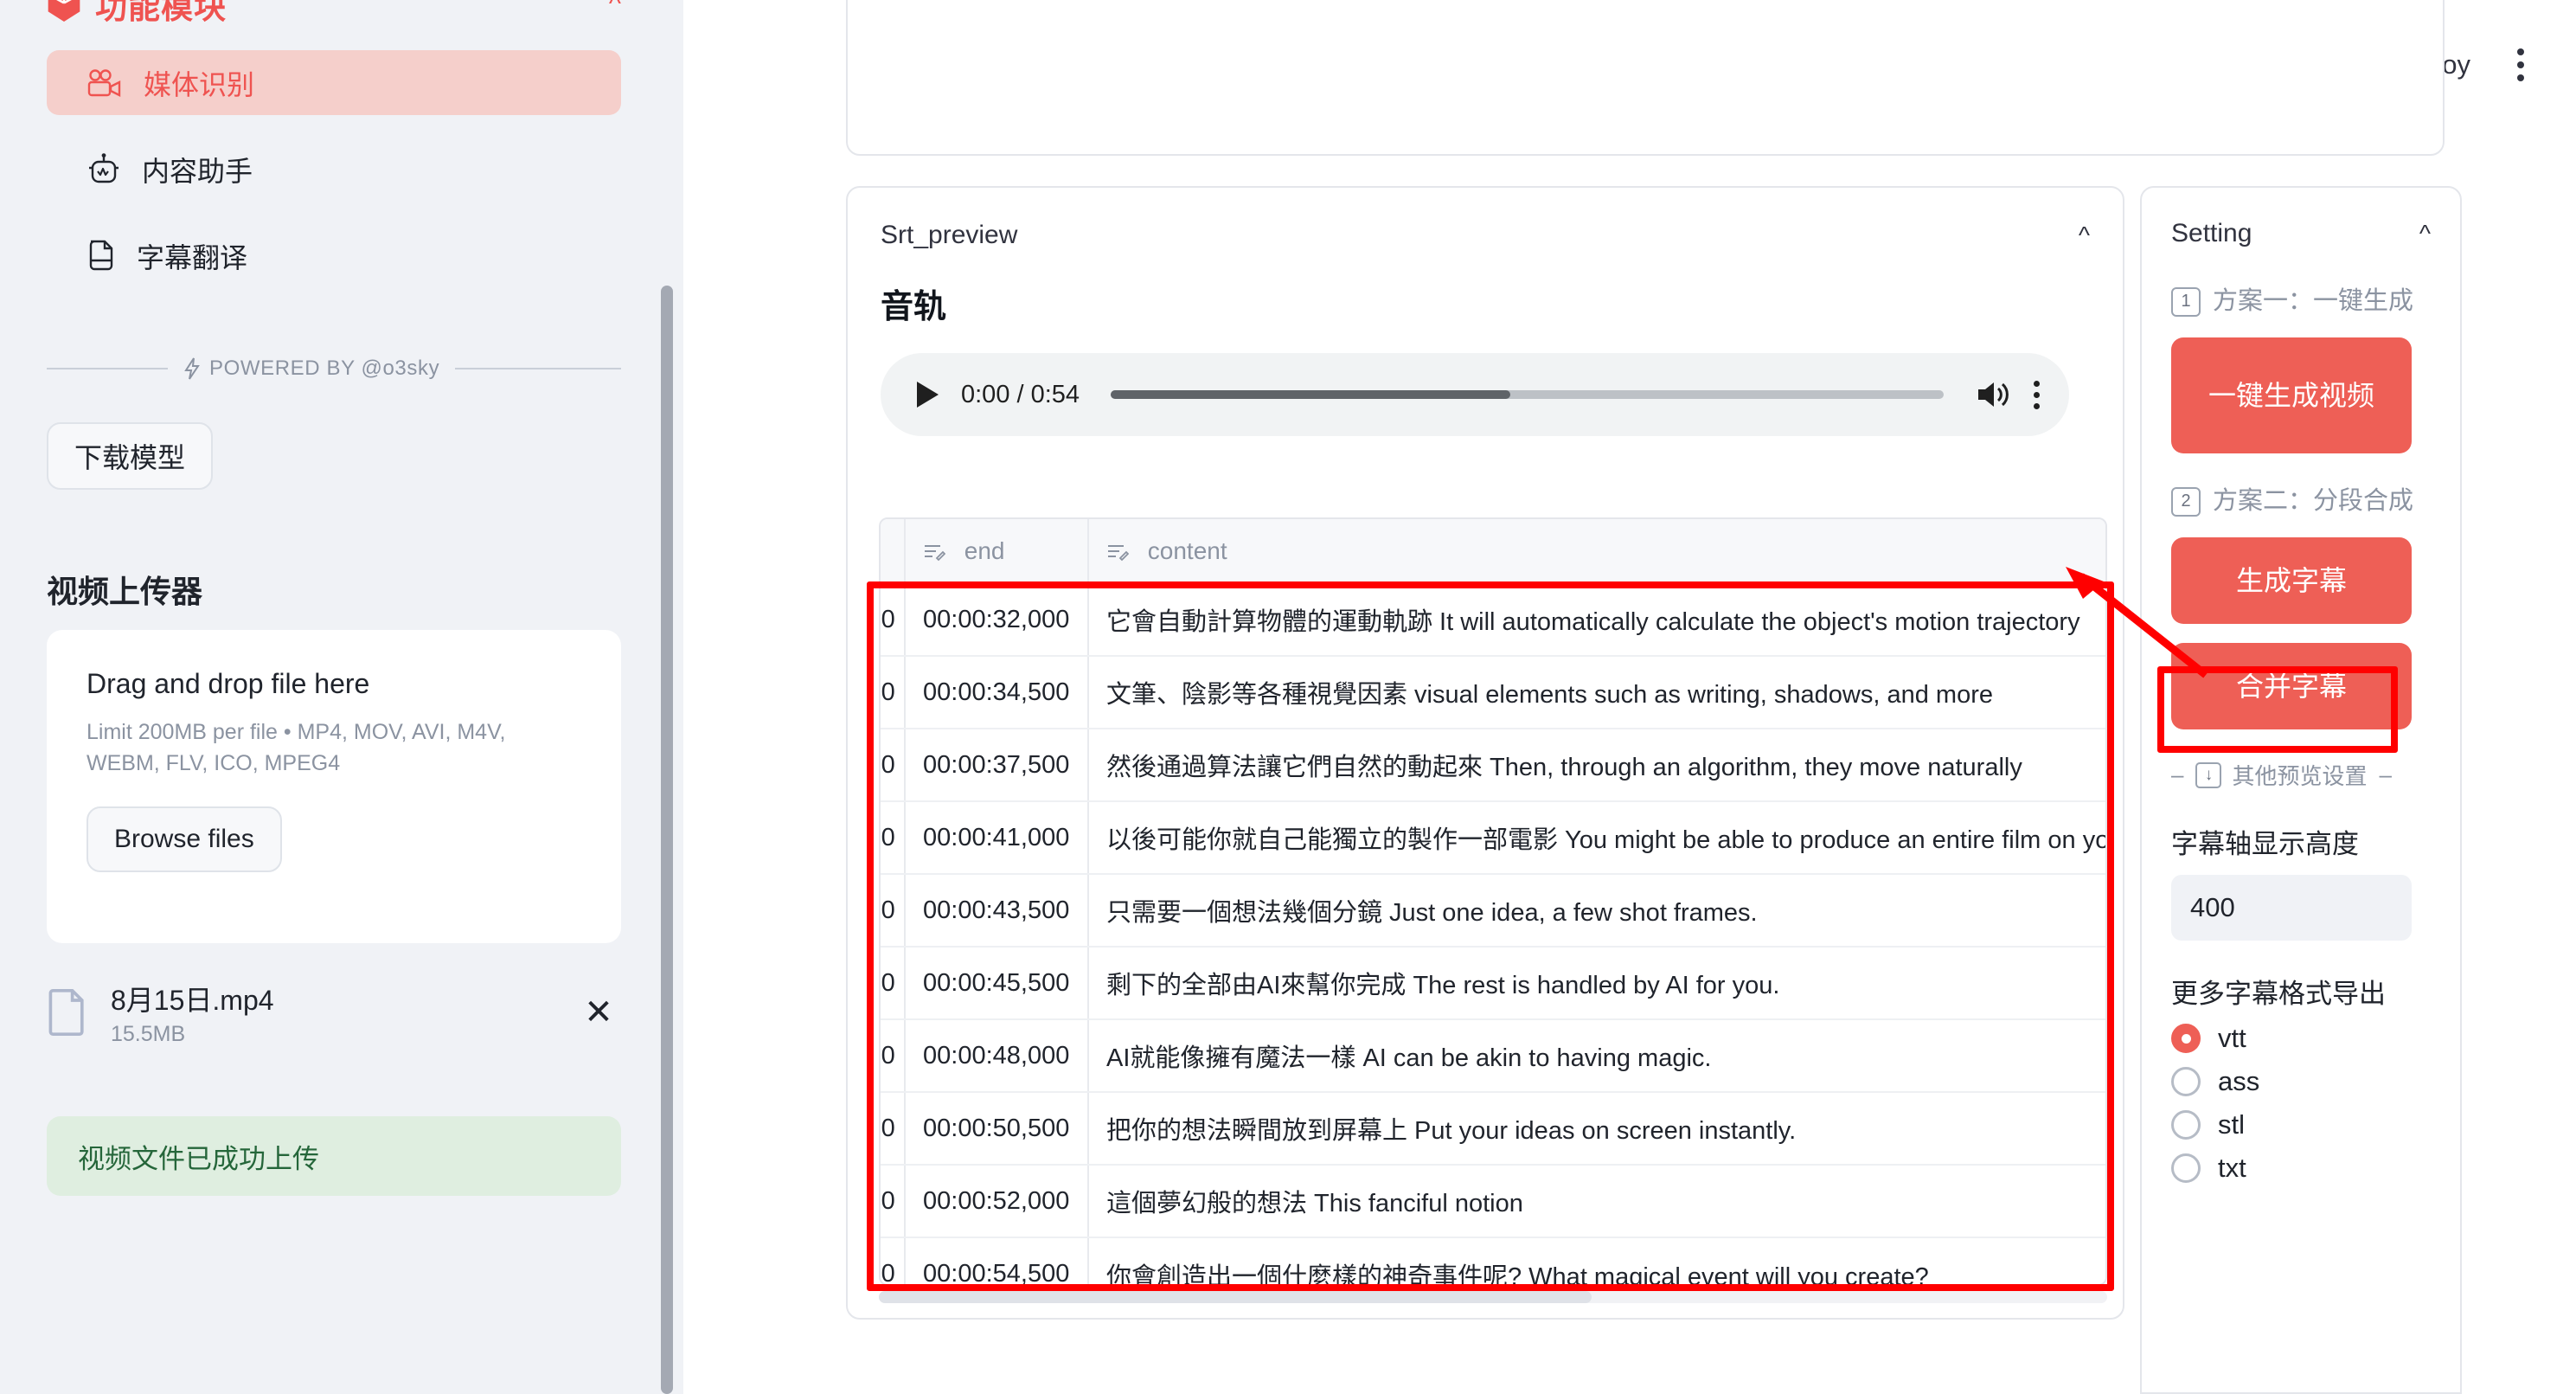 The image size is (2576, 1394). Describe the element at coordinates (2520, 65) in the screenshot. I see `kebab-menu-icon` at that location.